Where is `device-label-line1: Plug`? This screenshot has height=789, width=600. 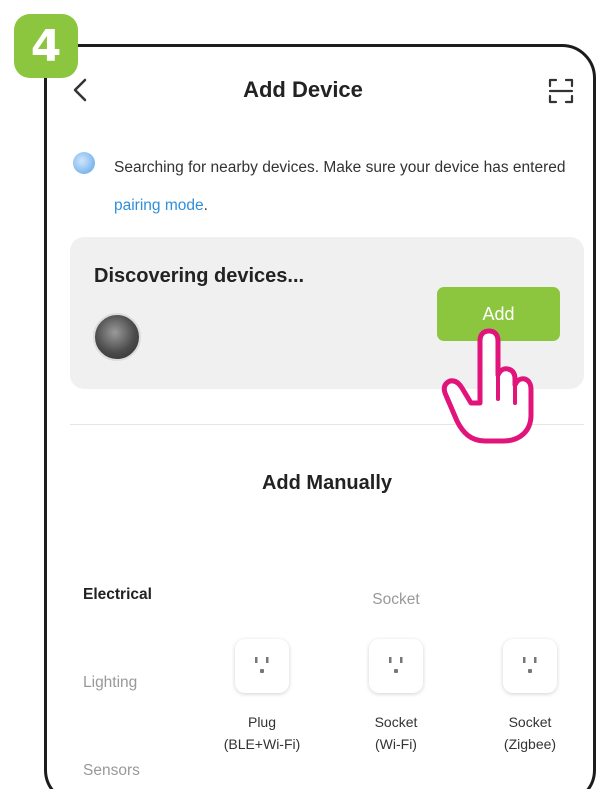 device-label-line1: Plug is located at coordinates (262, 722).